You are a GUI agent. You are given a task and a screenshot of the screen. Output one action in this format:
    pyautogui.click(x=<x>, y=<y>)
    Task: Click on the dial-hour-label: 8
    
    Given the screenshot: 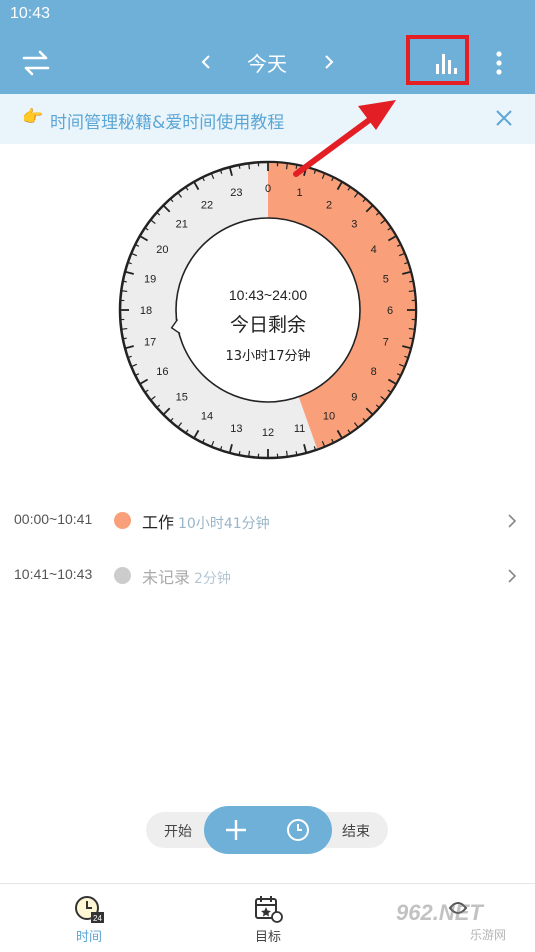 What is the action you would take?
    pyautogui.click(x=374, y=372)
    